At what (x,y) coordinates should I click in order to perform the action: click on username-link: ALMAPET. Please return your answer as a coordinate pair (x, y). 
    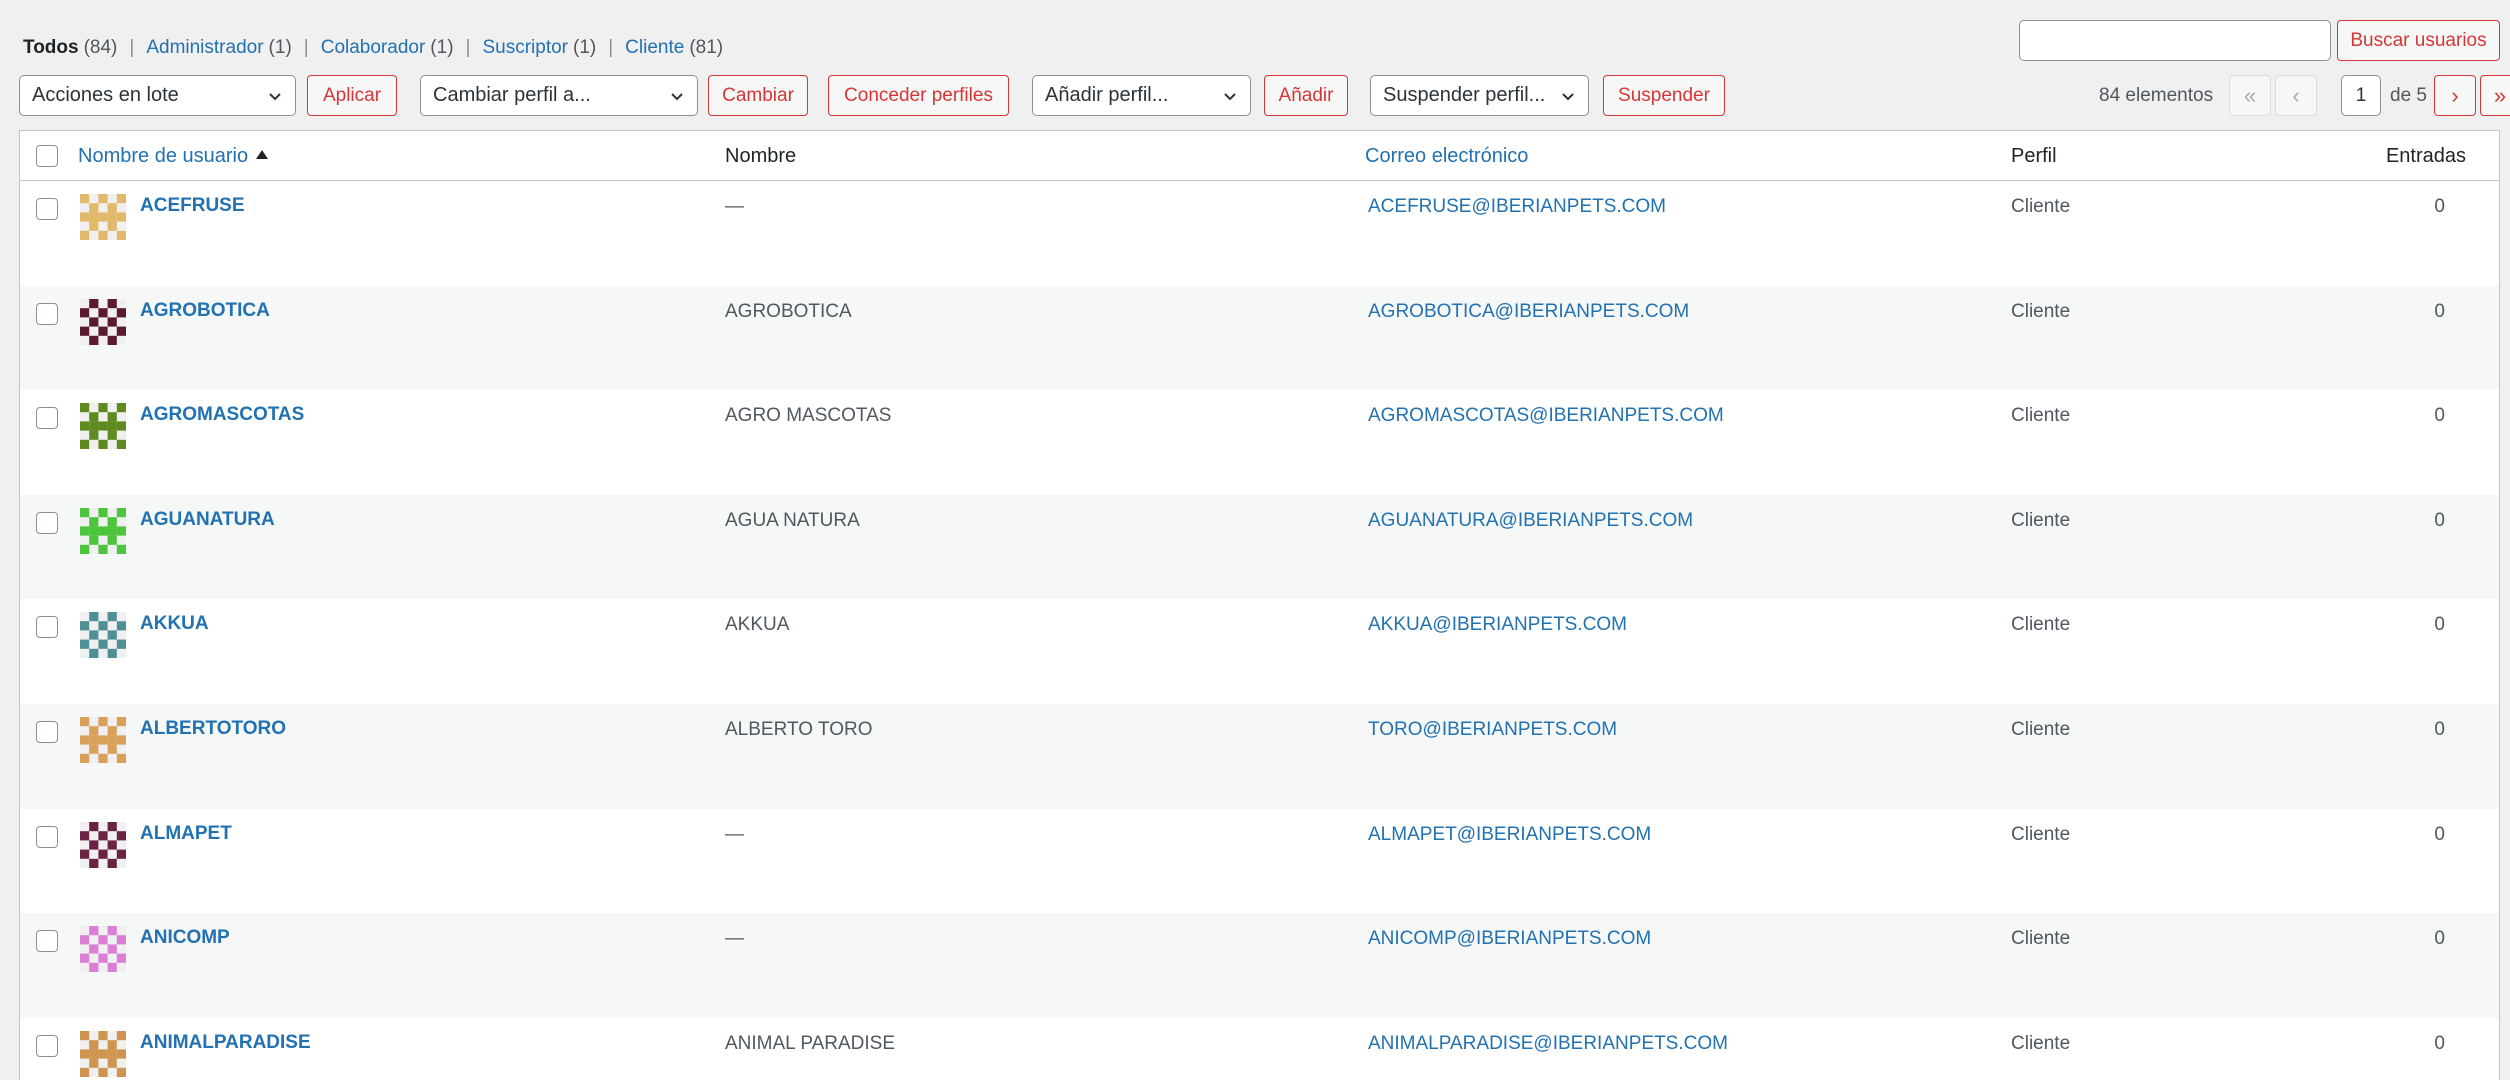
    Looking at the image, I should click on (186, 834).